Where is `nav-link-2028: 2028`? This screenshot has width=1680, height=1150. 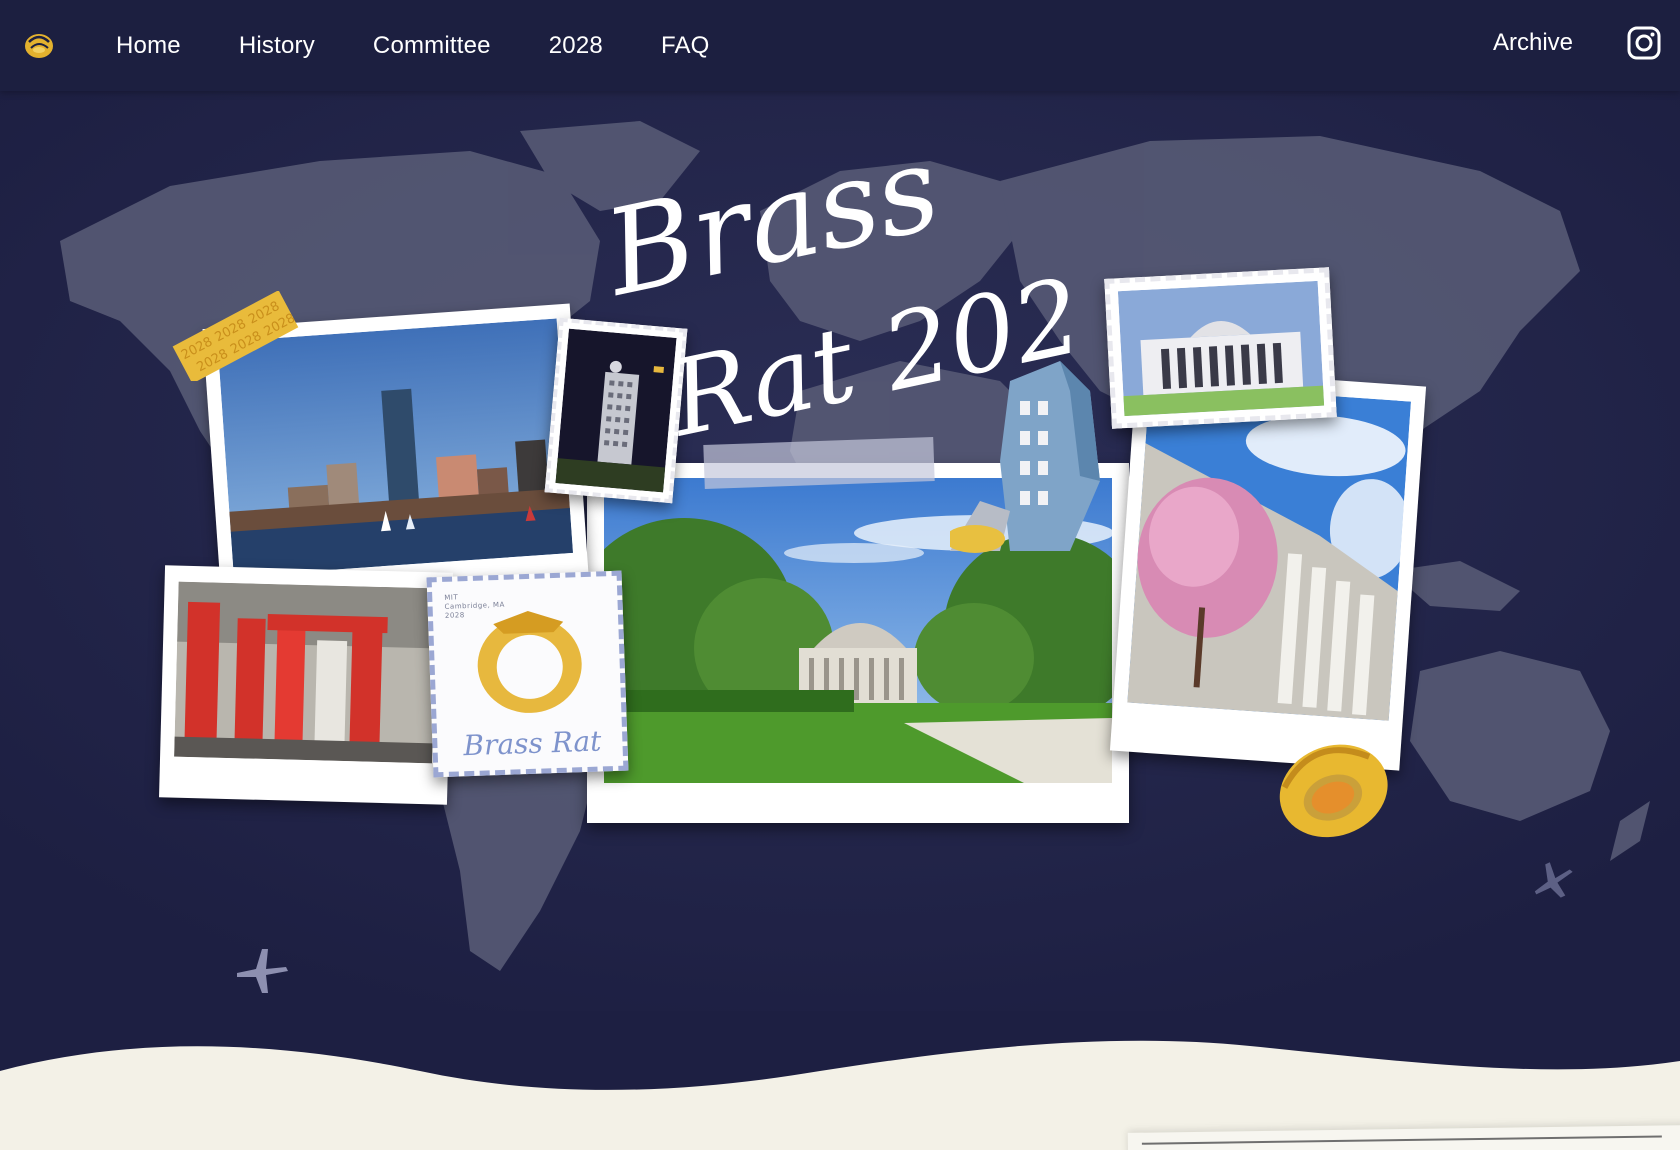
nav-link-2028: 2028 is located at coordinates (576, 46).